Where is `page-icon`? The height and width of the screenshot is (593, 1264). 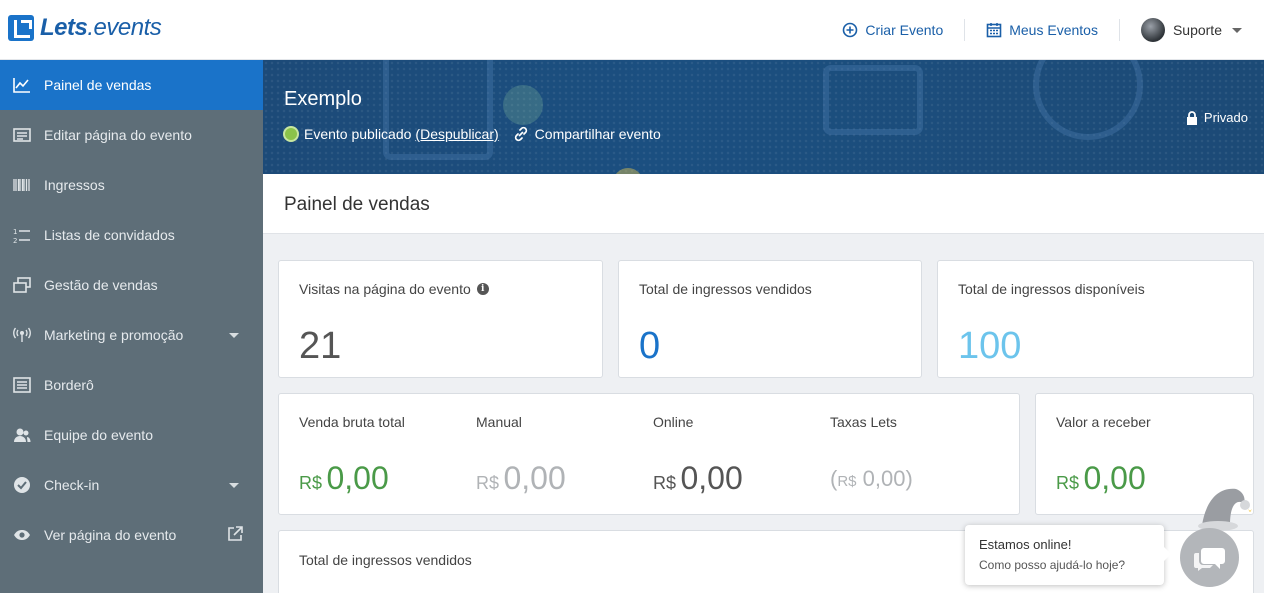
page-icon is located at coordinates (22, 135).